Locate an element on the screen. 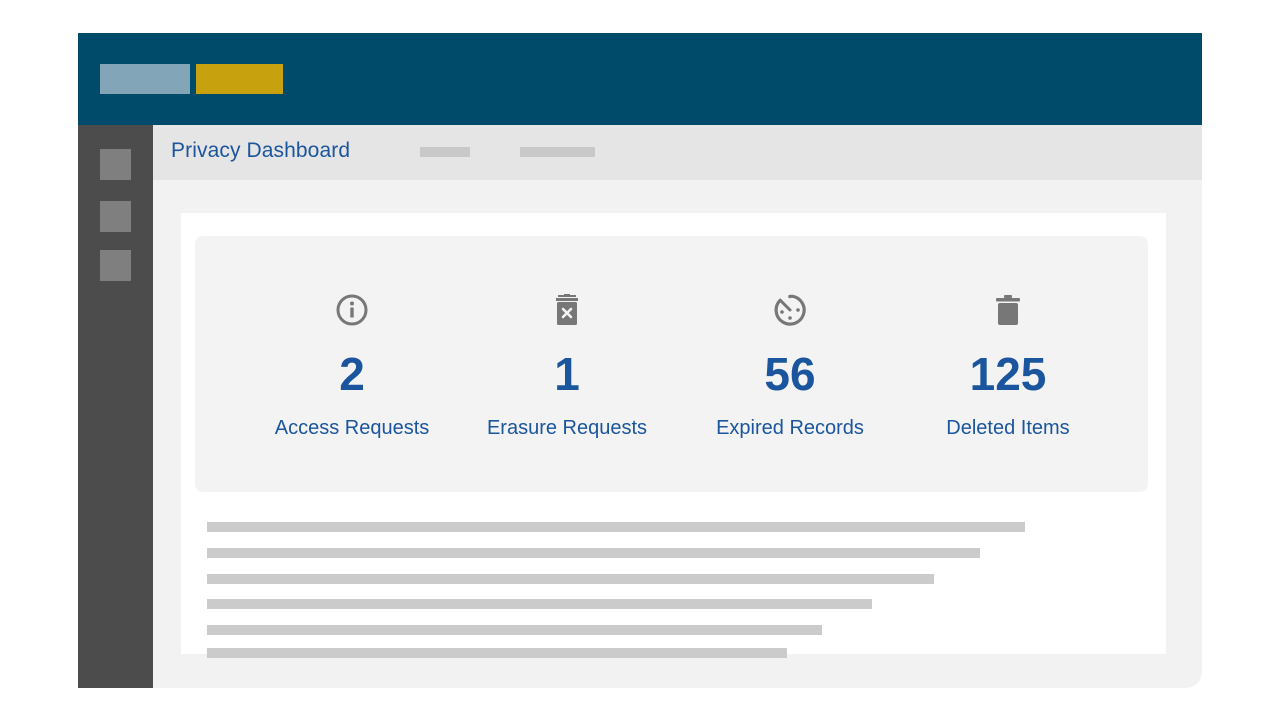 The image size is (1280, 720). stat-label: Deleted Items is located at coordinates (1008, 428).